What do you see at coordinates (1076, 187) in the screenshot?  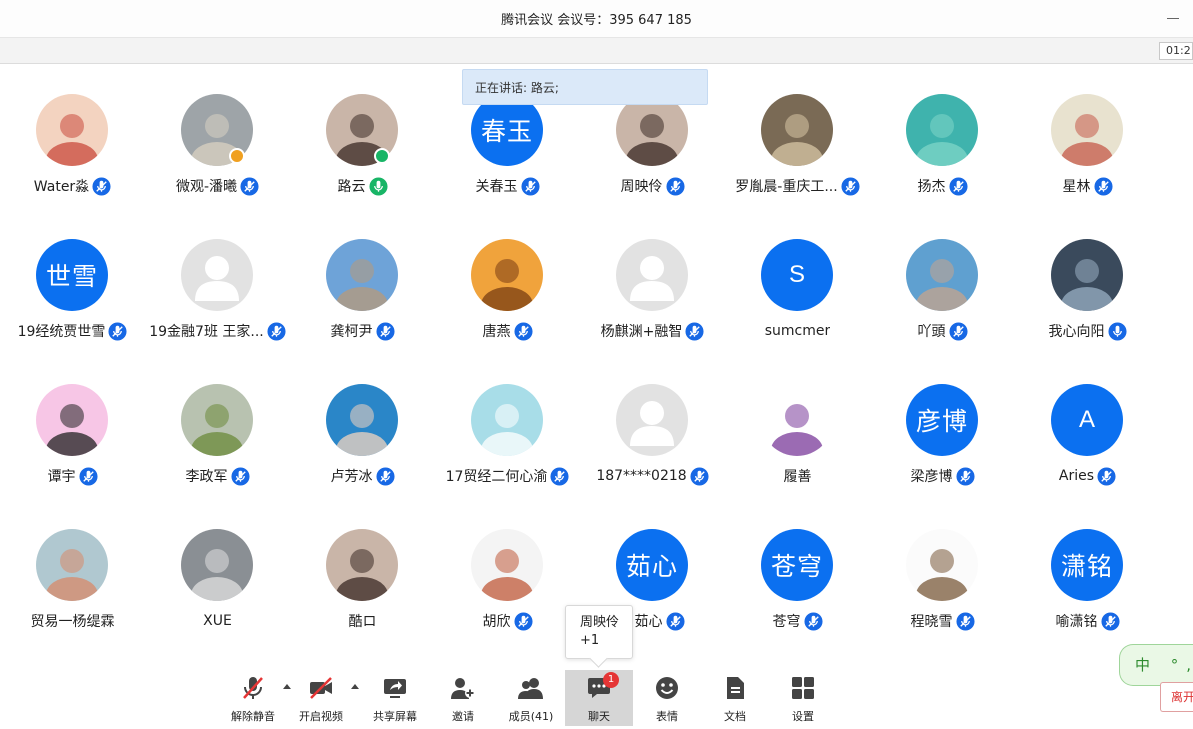 I see `participant-name: 星林` at bounding box center [1076, 187].